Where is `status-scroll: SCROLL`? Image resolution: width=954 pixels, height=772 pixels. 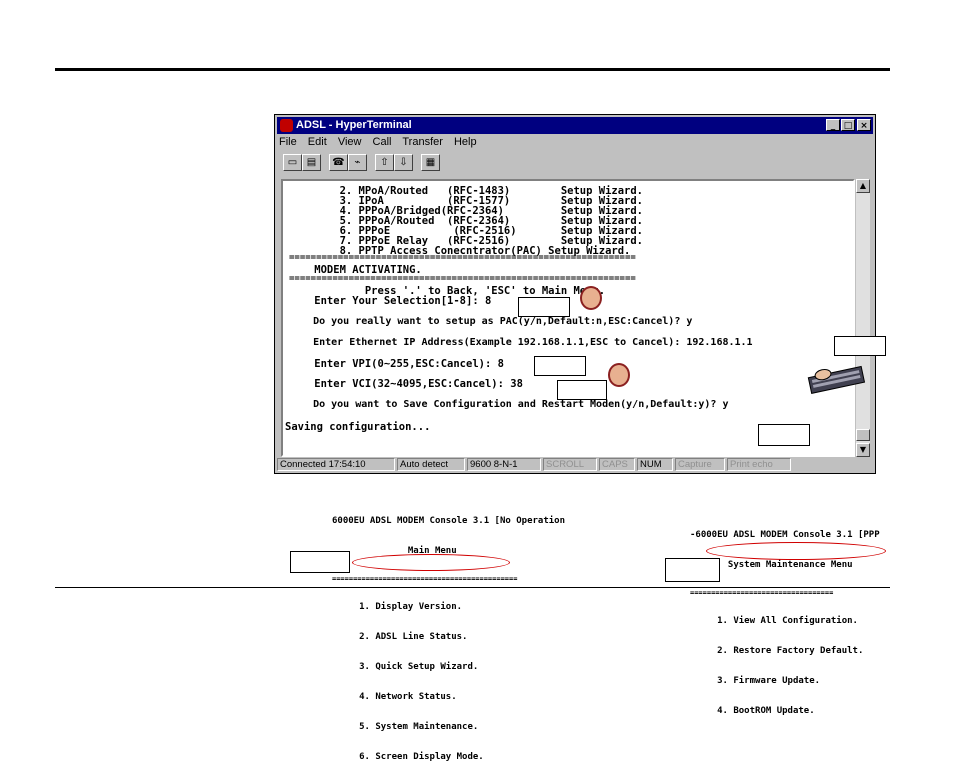 status-scroll: SCROLL is located at coordinates (570, 464).